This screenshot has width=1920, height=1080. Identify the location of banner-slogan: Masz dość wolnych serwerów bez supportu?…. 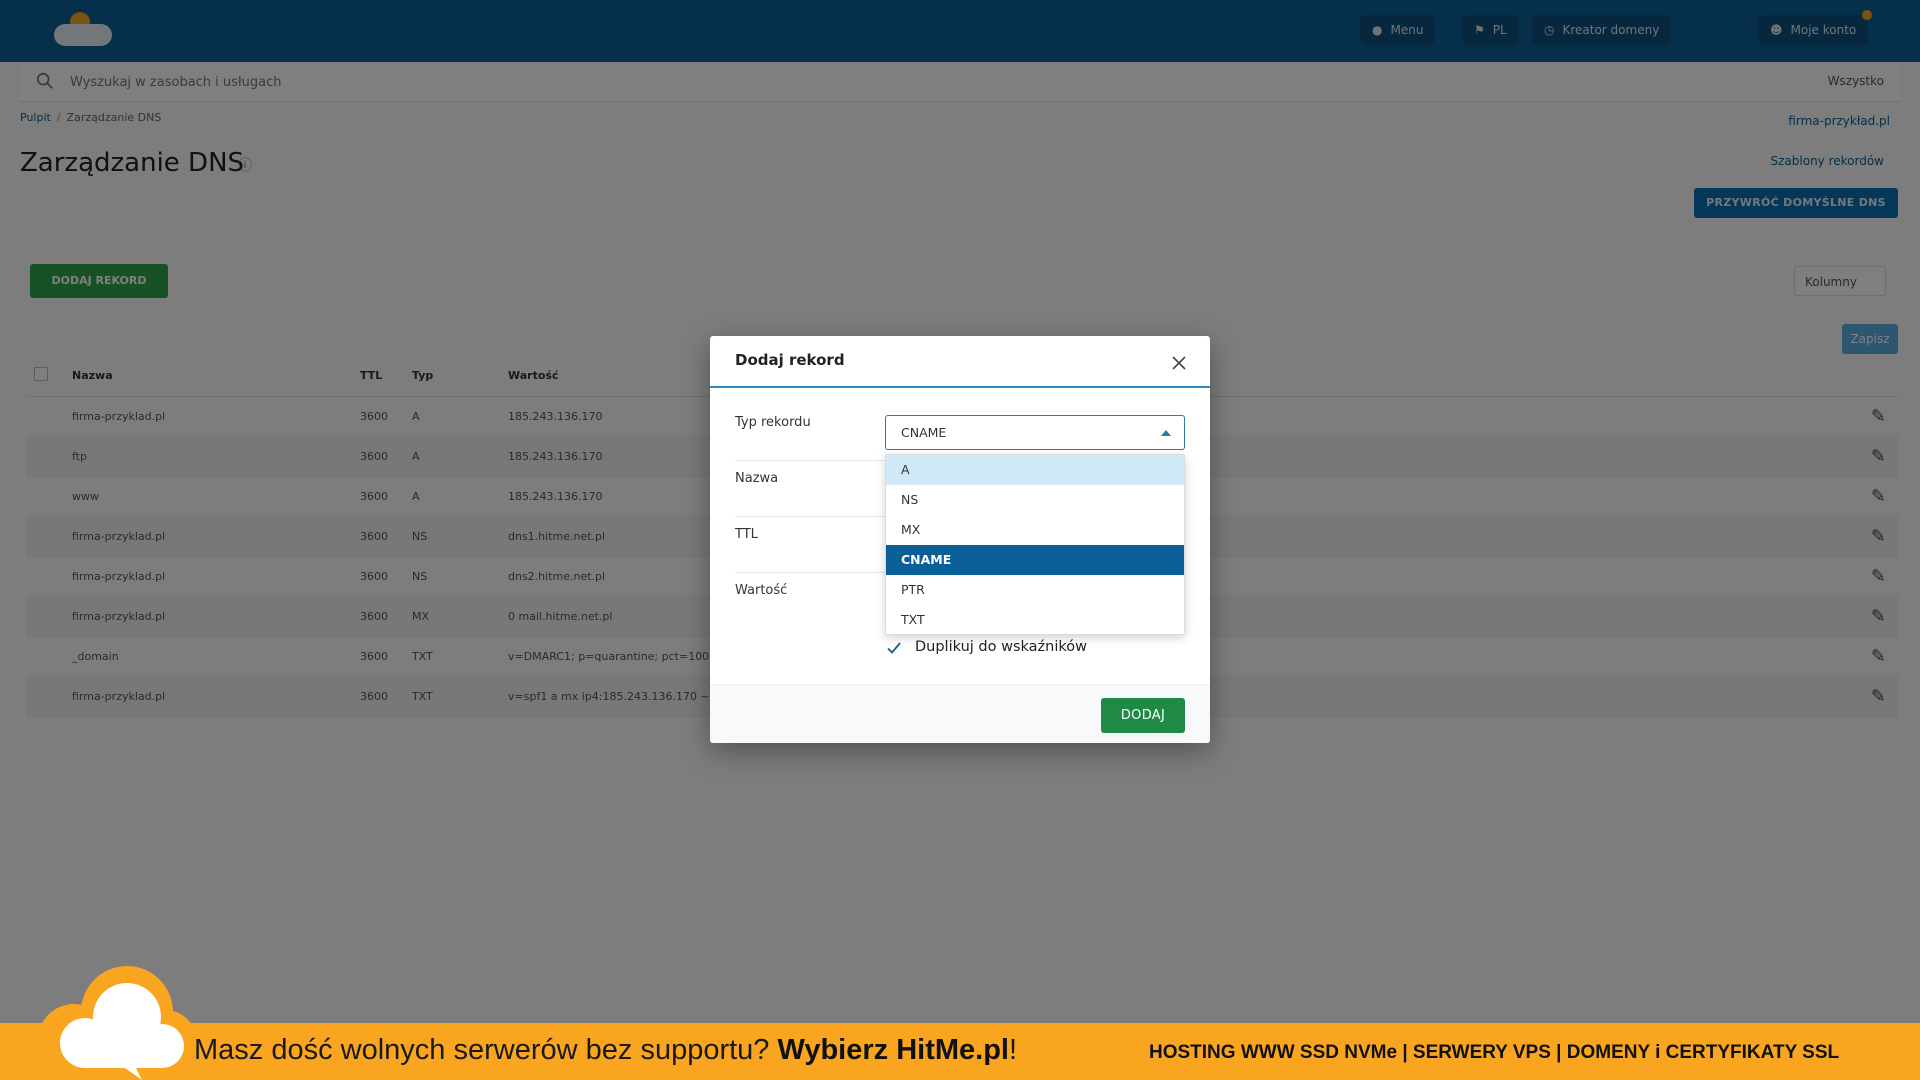
(606, 1050).